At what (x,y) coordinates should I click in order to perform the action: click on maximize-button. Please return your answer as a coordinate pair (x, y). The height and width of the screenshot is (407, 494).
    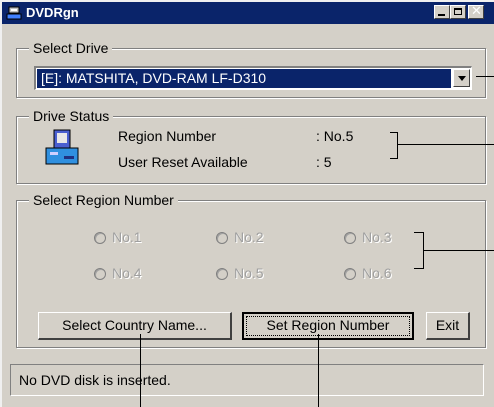
    Looking at the image, I should click on (458, 12).